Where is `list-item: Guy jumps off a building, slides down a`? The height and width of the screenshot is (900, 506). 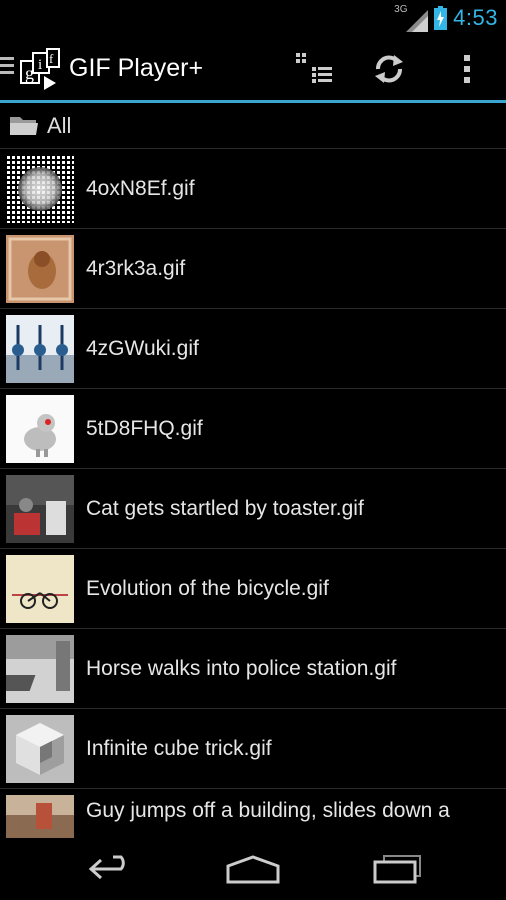
list-item: Guy jumps off a building, slides down a is located at coordinates (253, 813).